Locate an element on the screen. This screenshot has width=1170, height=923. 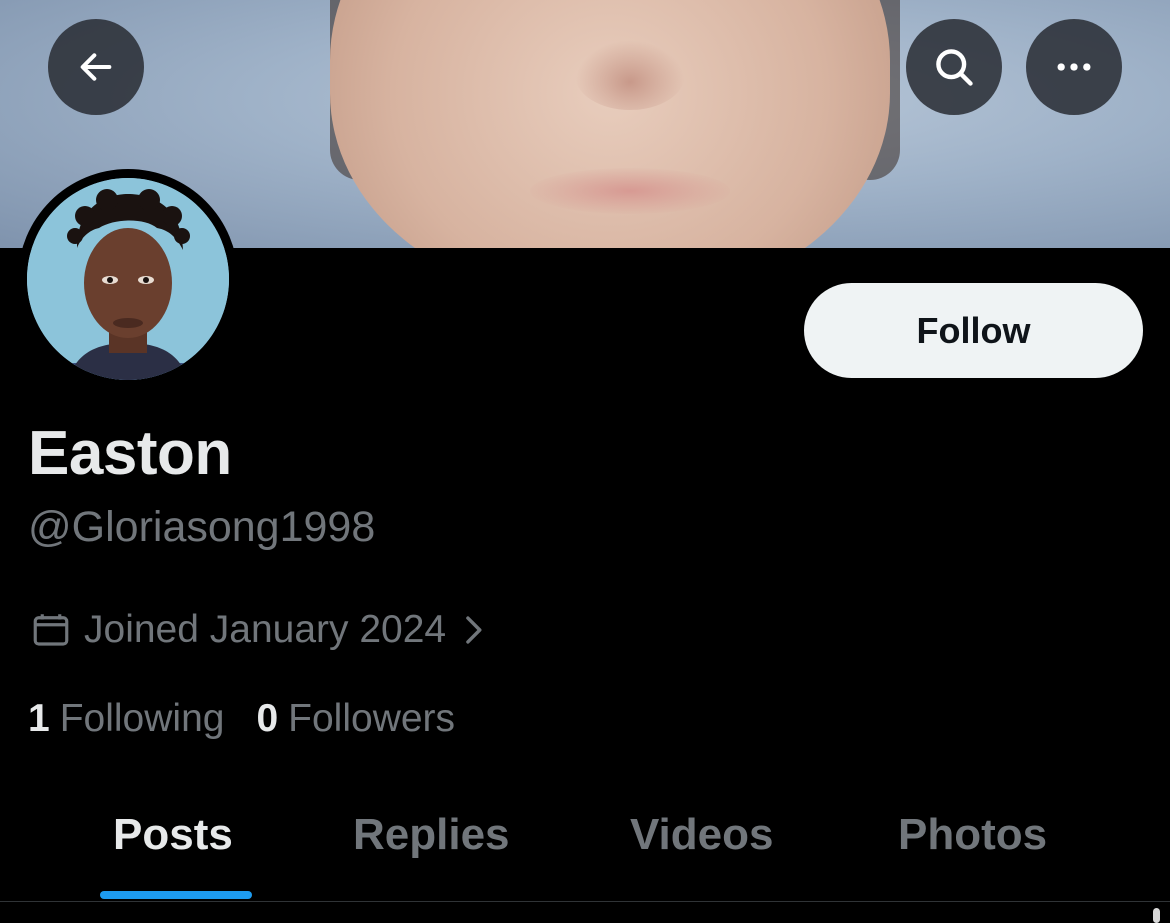
follow-stats: 1 Following 0 Followers is located at coordinates (257, 719).